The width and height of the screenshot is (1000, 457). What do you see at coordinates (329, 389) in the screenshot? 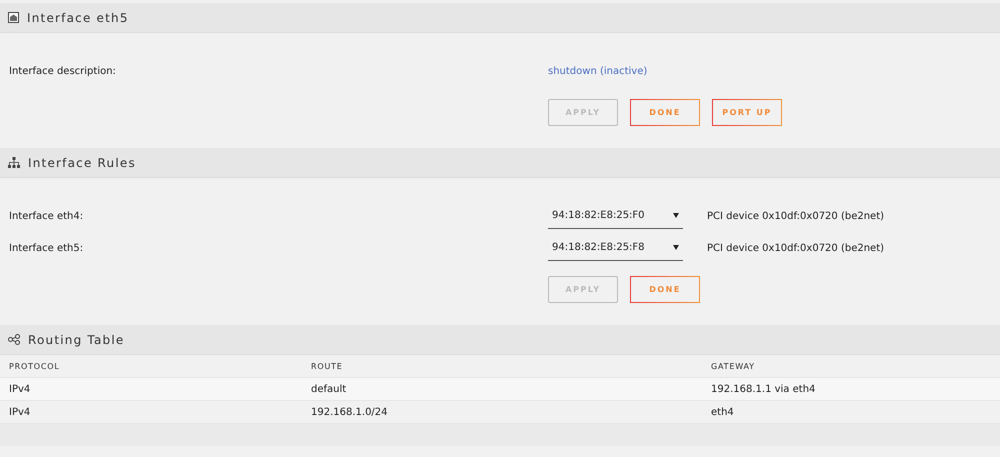
I see `table-cell-text: default` at bounding box center [329, 389].